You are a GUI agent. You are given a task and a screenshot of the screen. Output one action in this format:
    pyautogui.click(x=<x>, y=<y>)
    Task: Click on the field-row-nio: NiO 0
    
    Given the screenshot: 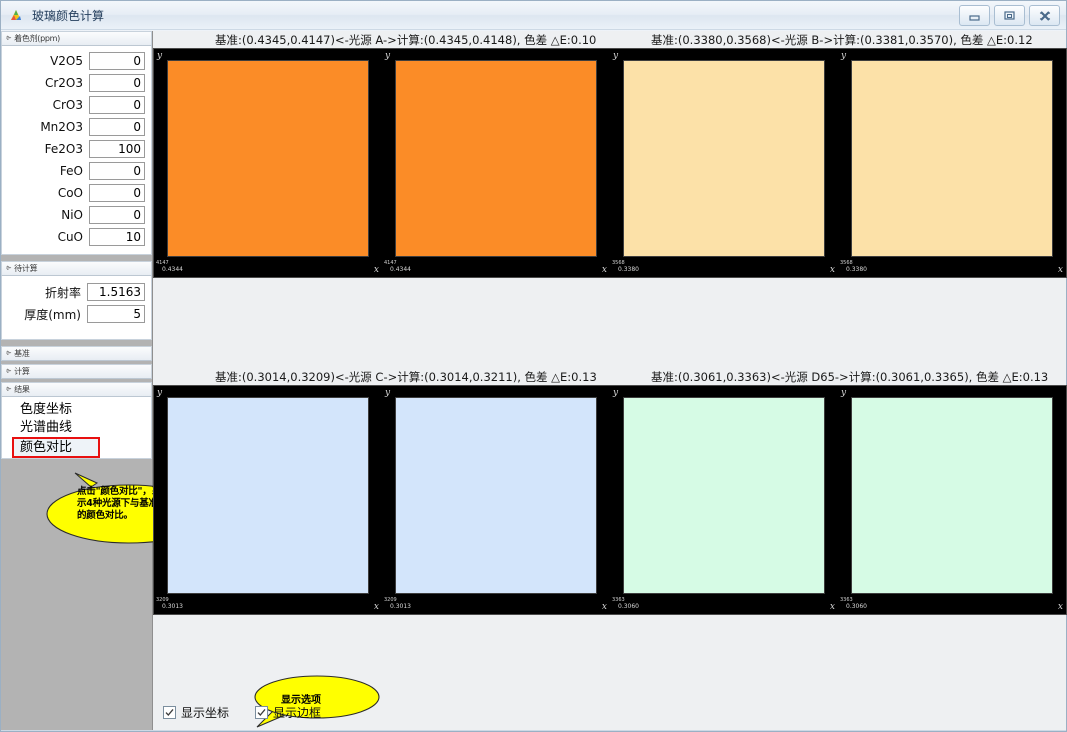 What is the action you would take?
    pyautogui.click(x=76, y=215)
    